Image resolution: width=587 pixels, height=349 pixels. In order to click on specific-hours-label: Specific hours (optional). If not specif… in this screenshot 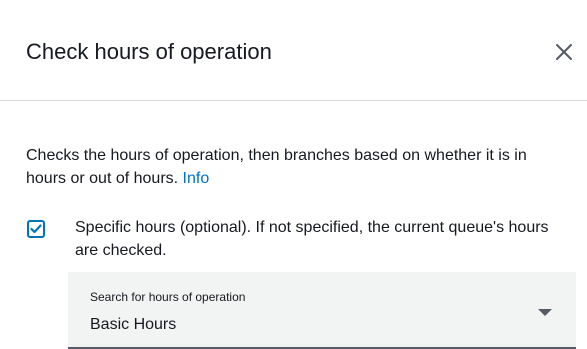, I will do `click(312, 239)`.